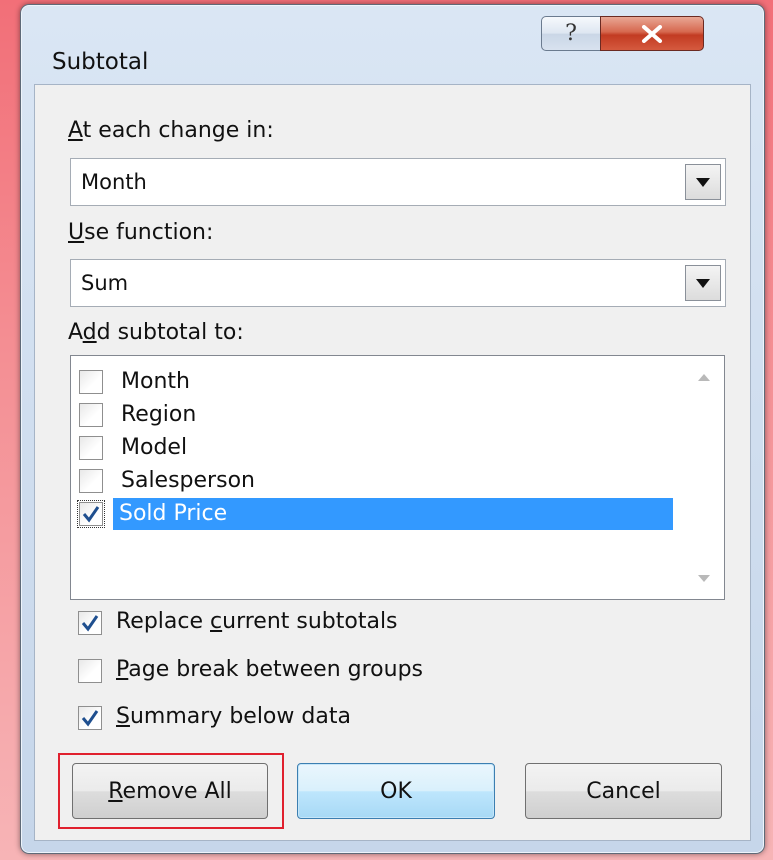 The height and width of the screenshot is (860, 773). What do you see at coordinates (378, 415) in the screenshot?
I see `list-item-region: Region` at bounding box center [378, 415].